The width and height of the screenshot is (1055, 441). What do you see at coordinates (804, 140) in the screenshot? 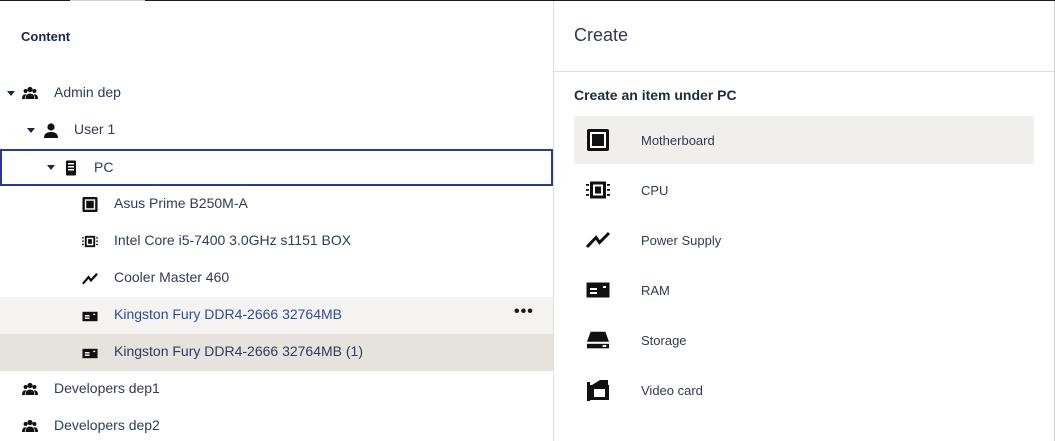
I see `create-item-motherboard: Motherboard` at bounding box center [804, 140].